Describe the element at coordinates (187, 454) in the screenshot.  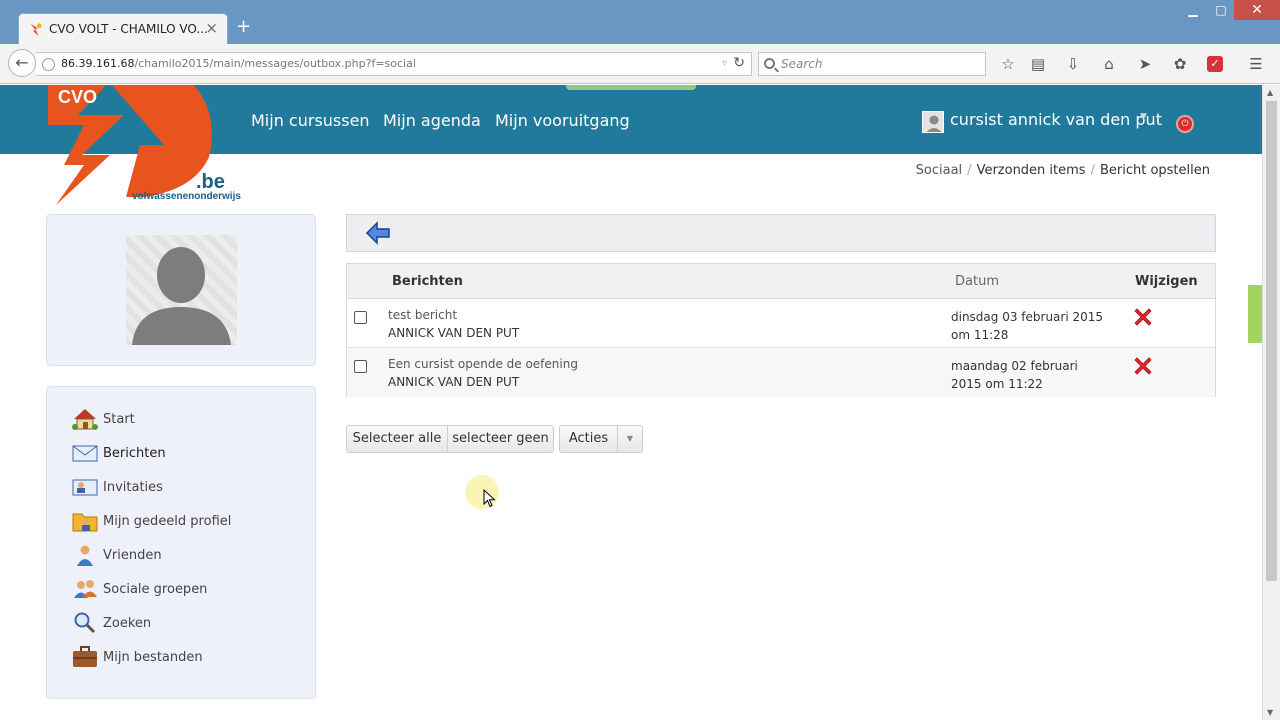
I see `sidebar-item-messages: Berichten` at that location.